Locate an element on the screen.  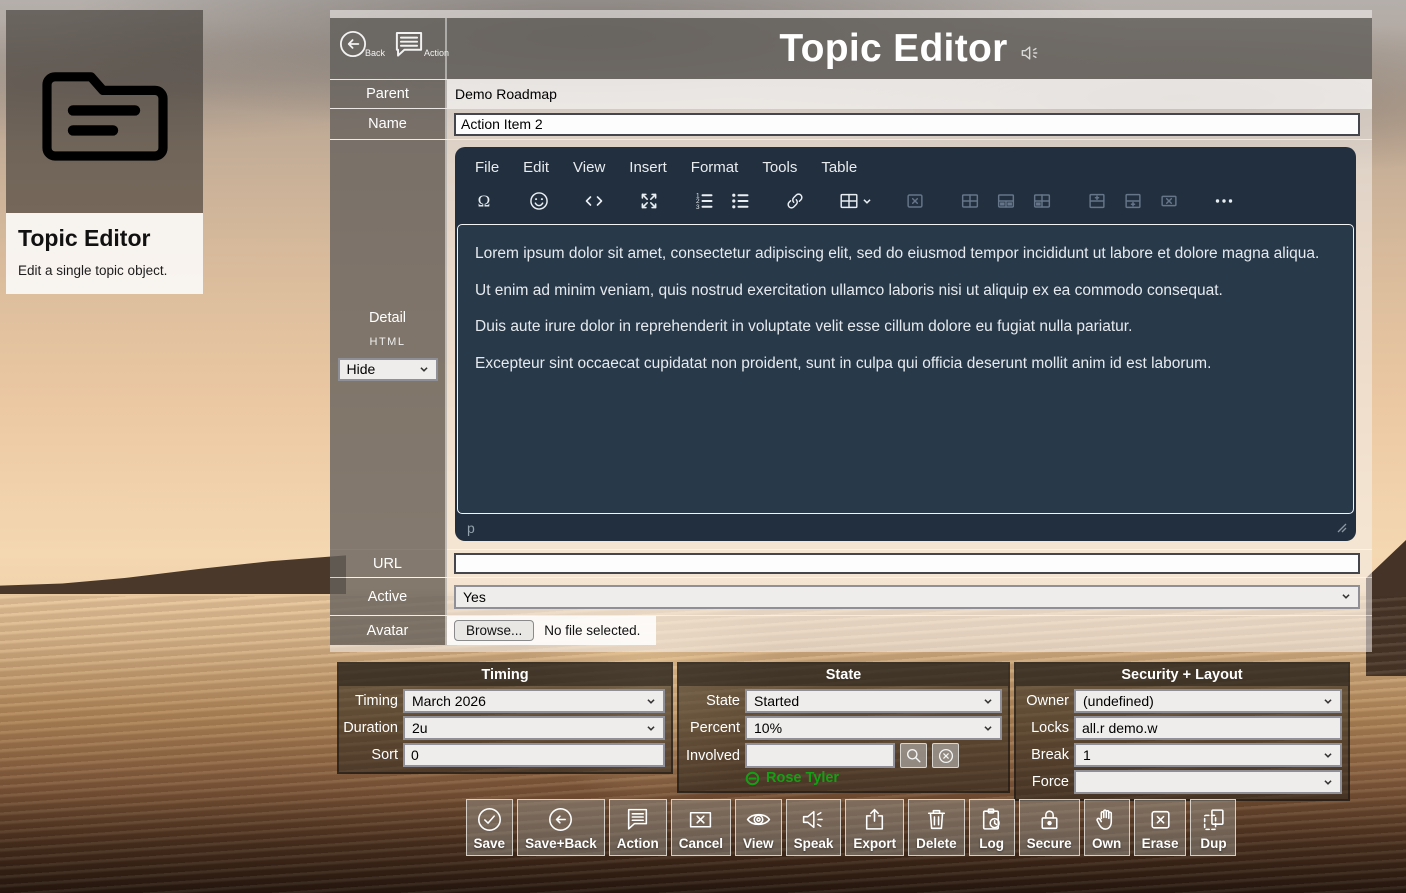
menu-file: File is located at coordinates (487, 167).